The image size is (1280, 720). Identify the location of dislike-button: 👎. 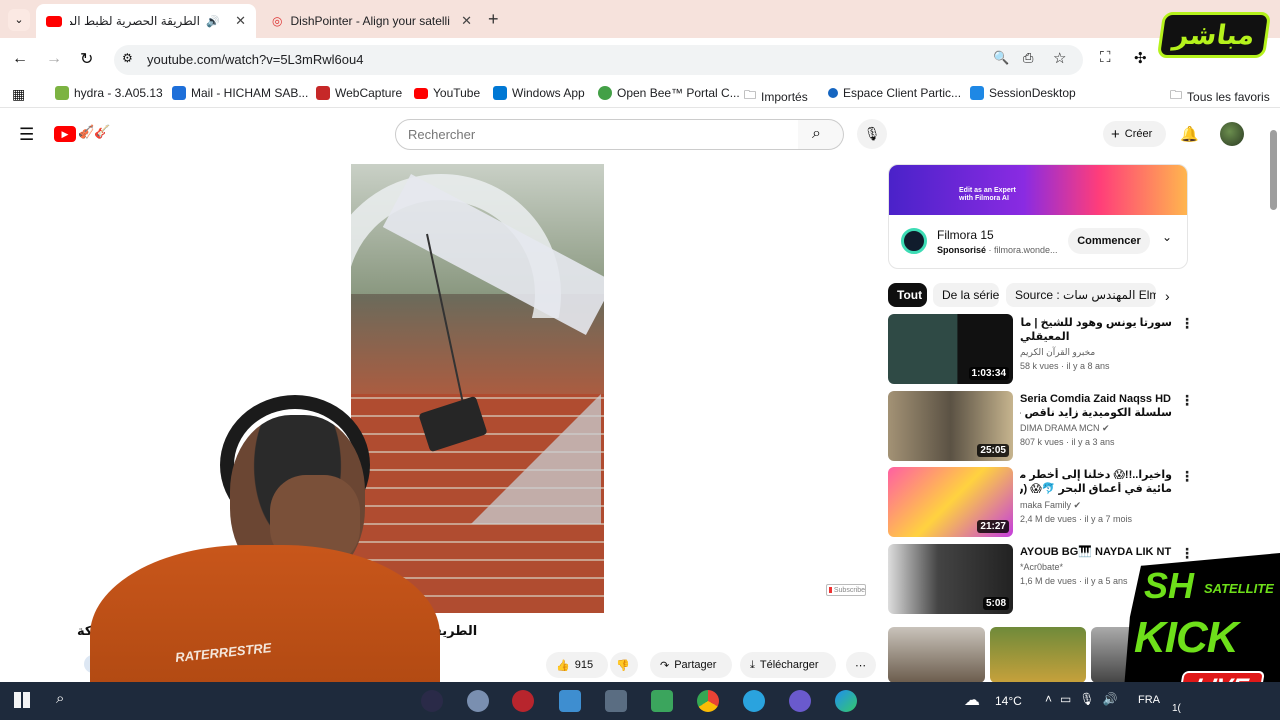
(624, 665).